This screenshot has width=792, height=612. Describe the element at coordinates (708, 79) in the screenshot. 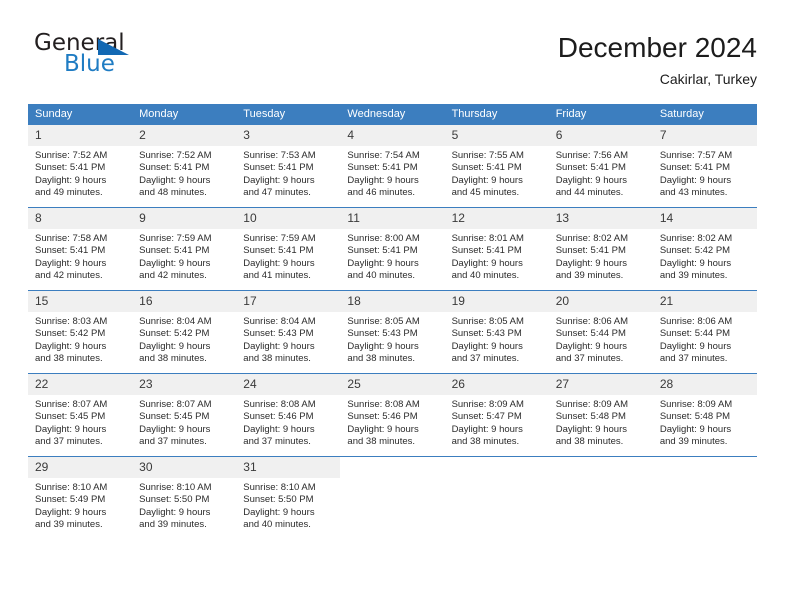

I see `page-subtitle: Cakirlar, Turkey` at that location.